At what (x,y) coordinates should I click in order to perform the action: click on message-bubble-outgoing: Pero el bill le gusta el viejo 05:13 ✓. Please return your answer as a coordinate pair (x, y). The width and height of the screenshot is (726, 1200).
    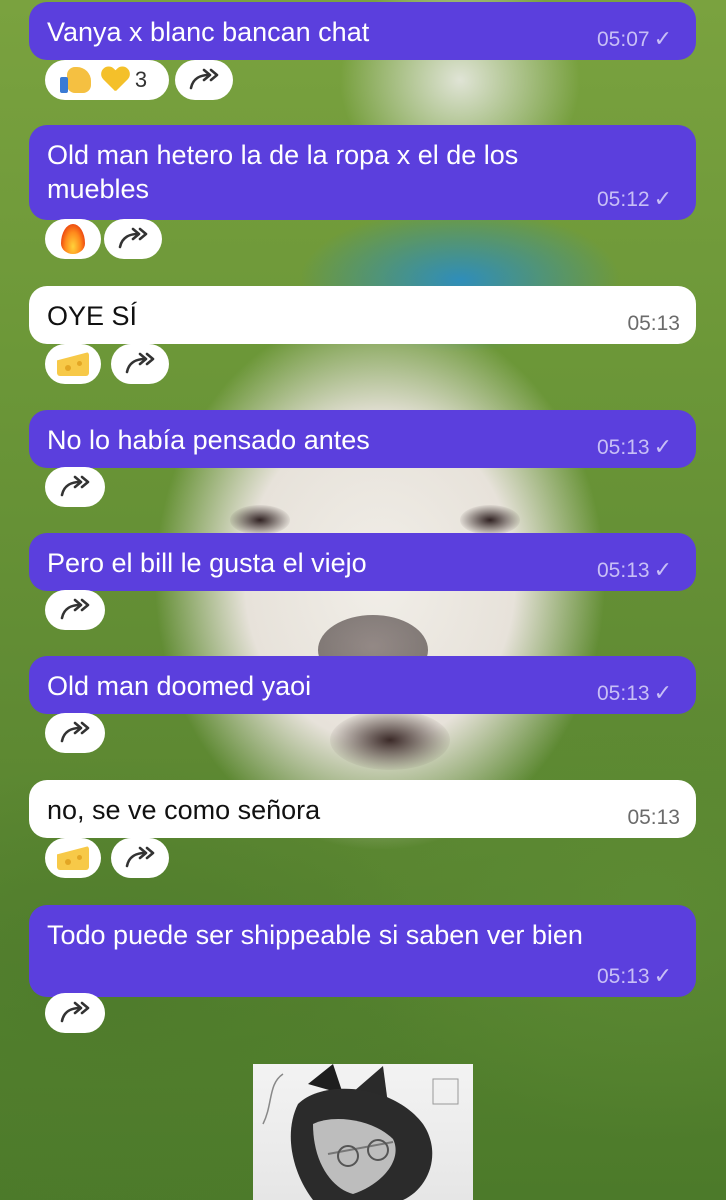
    Looking at the image, I should click on (362, 562).